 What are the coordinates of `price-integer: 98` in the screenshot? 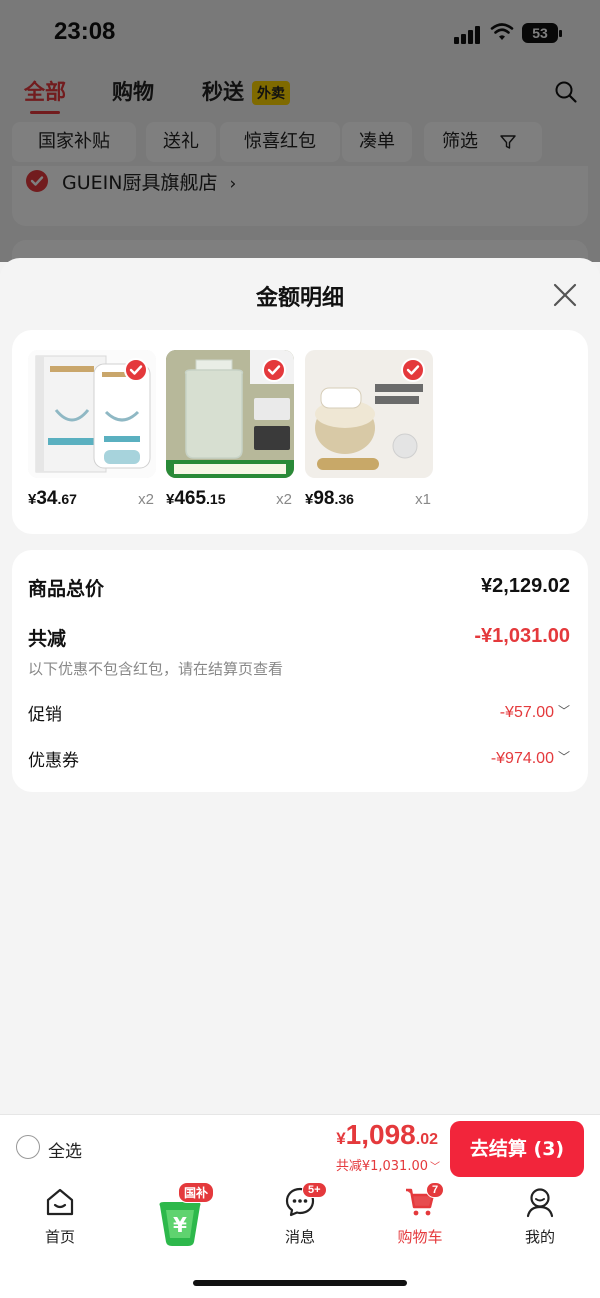 It's located at (324, 498).